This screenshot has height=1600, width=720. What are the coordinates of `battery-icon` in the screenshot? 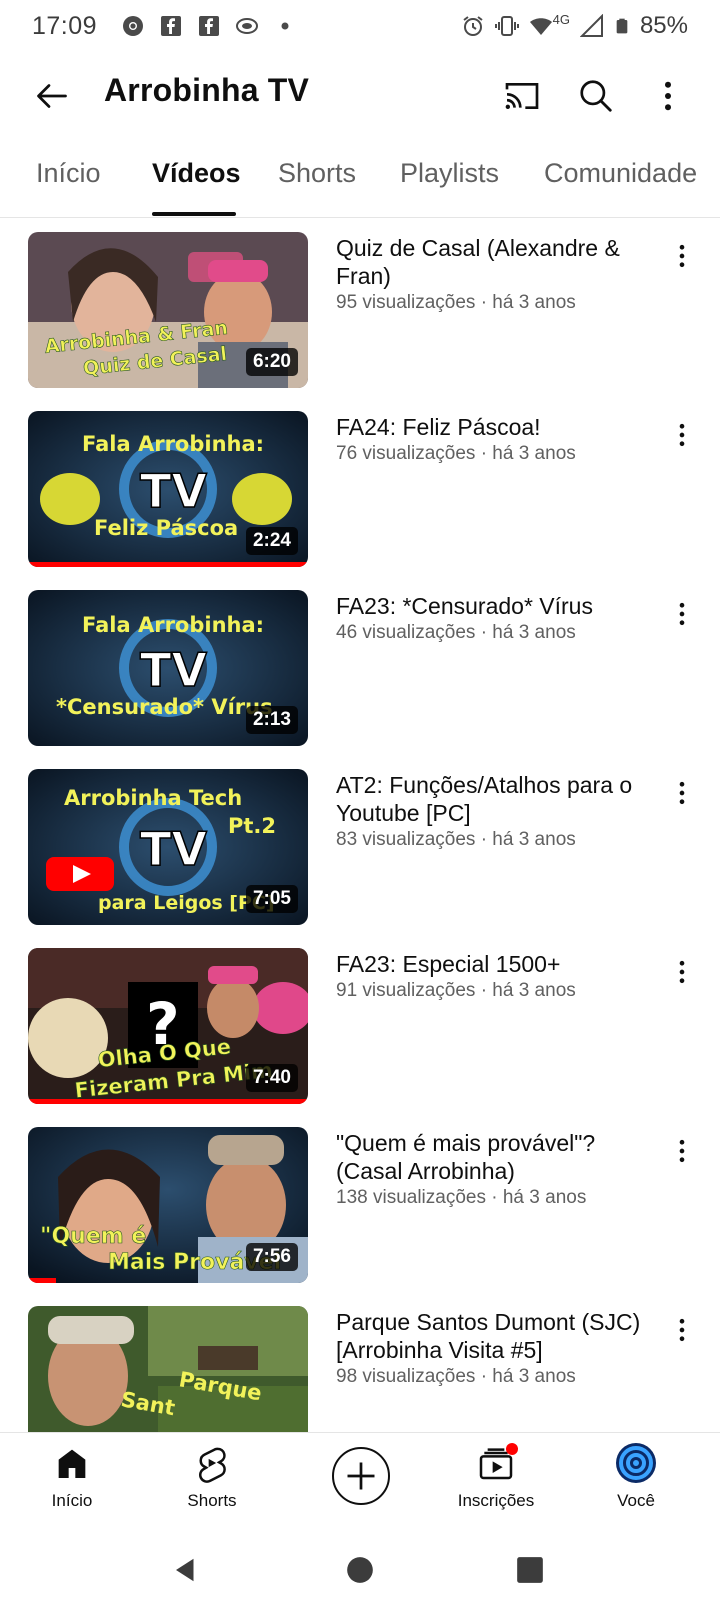 It's located at (622, 26).